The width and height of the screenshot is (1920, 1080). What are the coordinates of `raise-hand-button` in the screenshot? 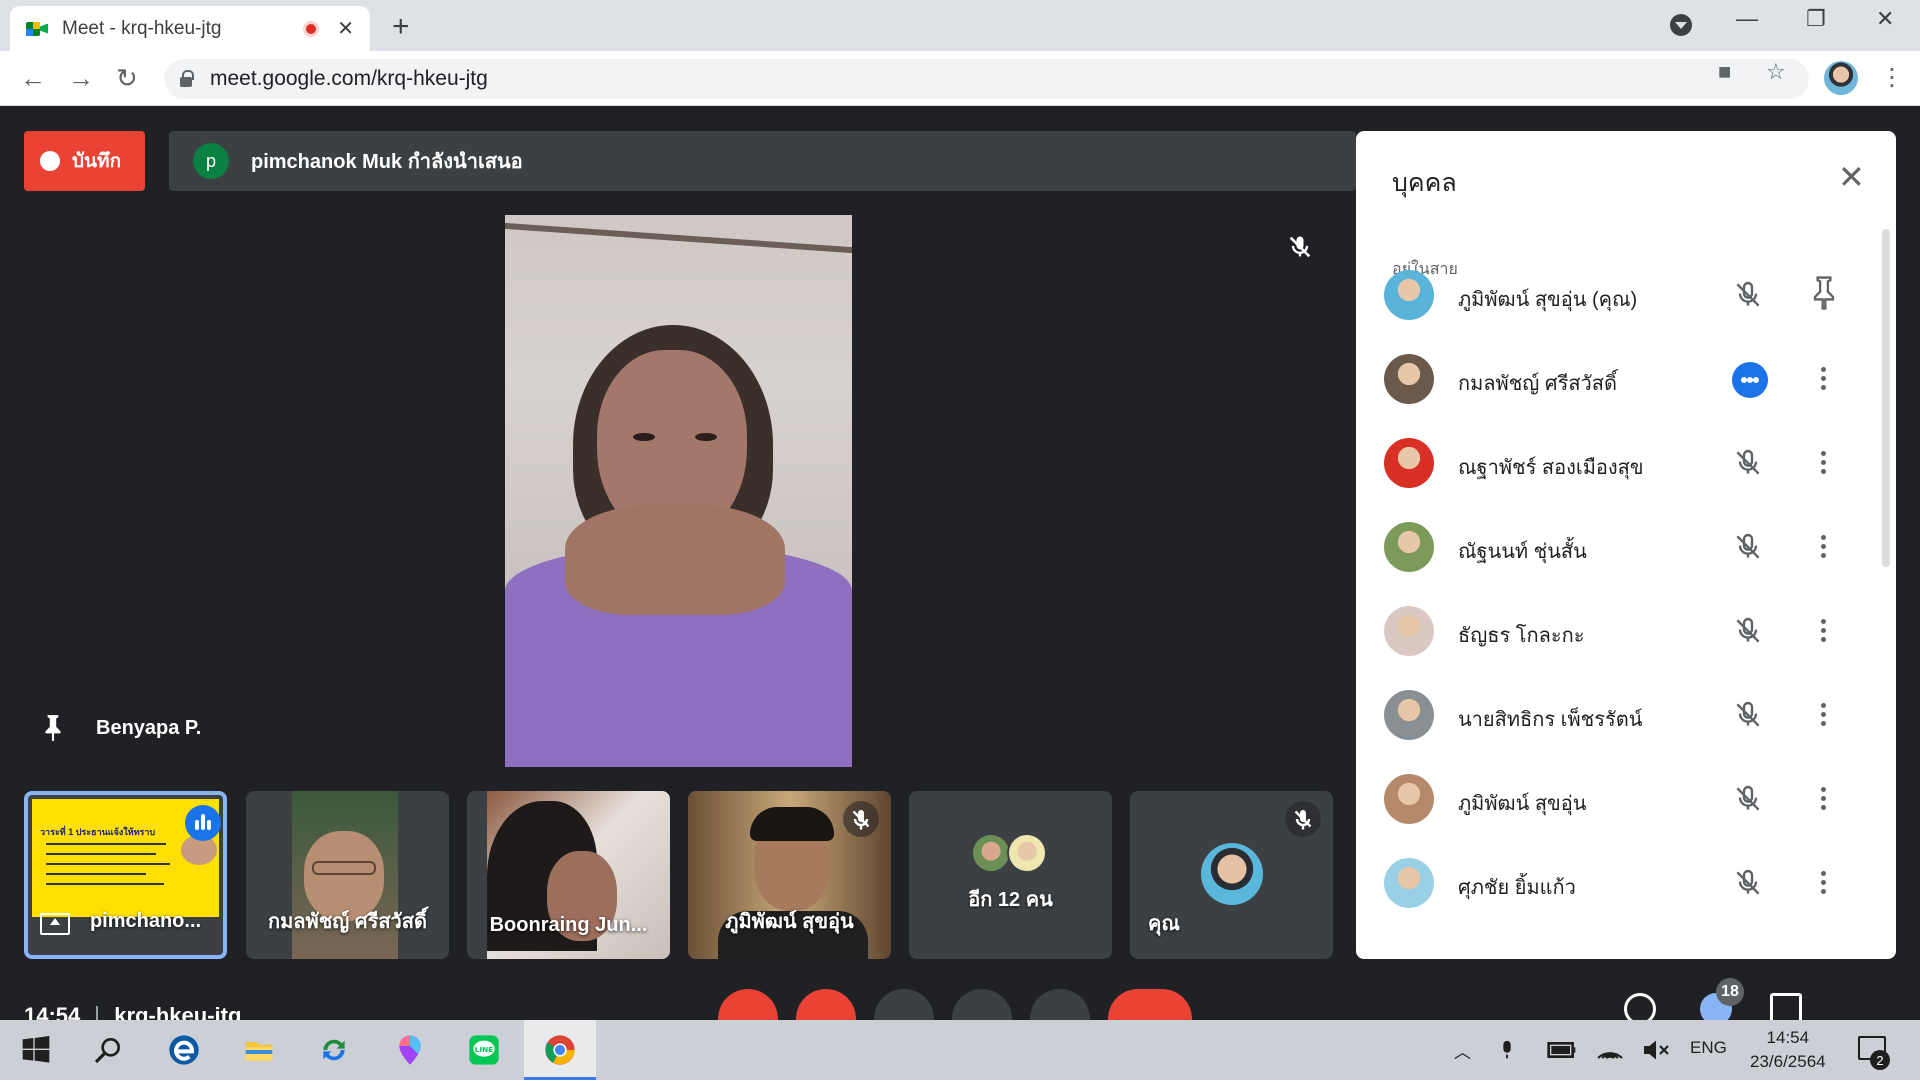 It's located at (904, 1004).